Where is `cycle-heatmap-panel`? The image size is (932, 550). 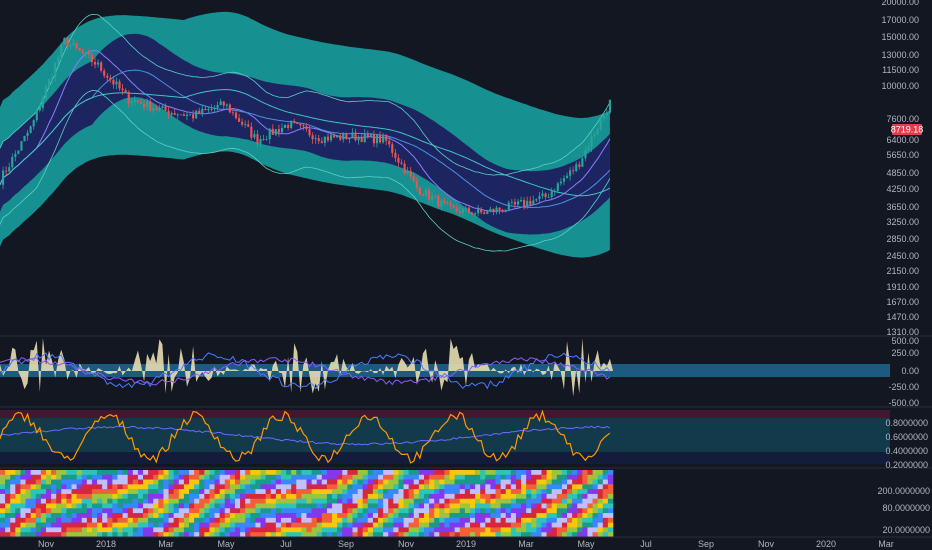
cycle-heatmap-panel is located at coordinates (307, 504).